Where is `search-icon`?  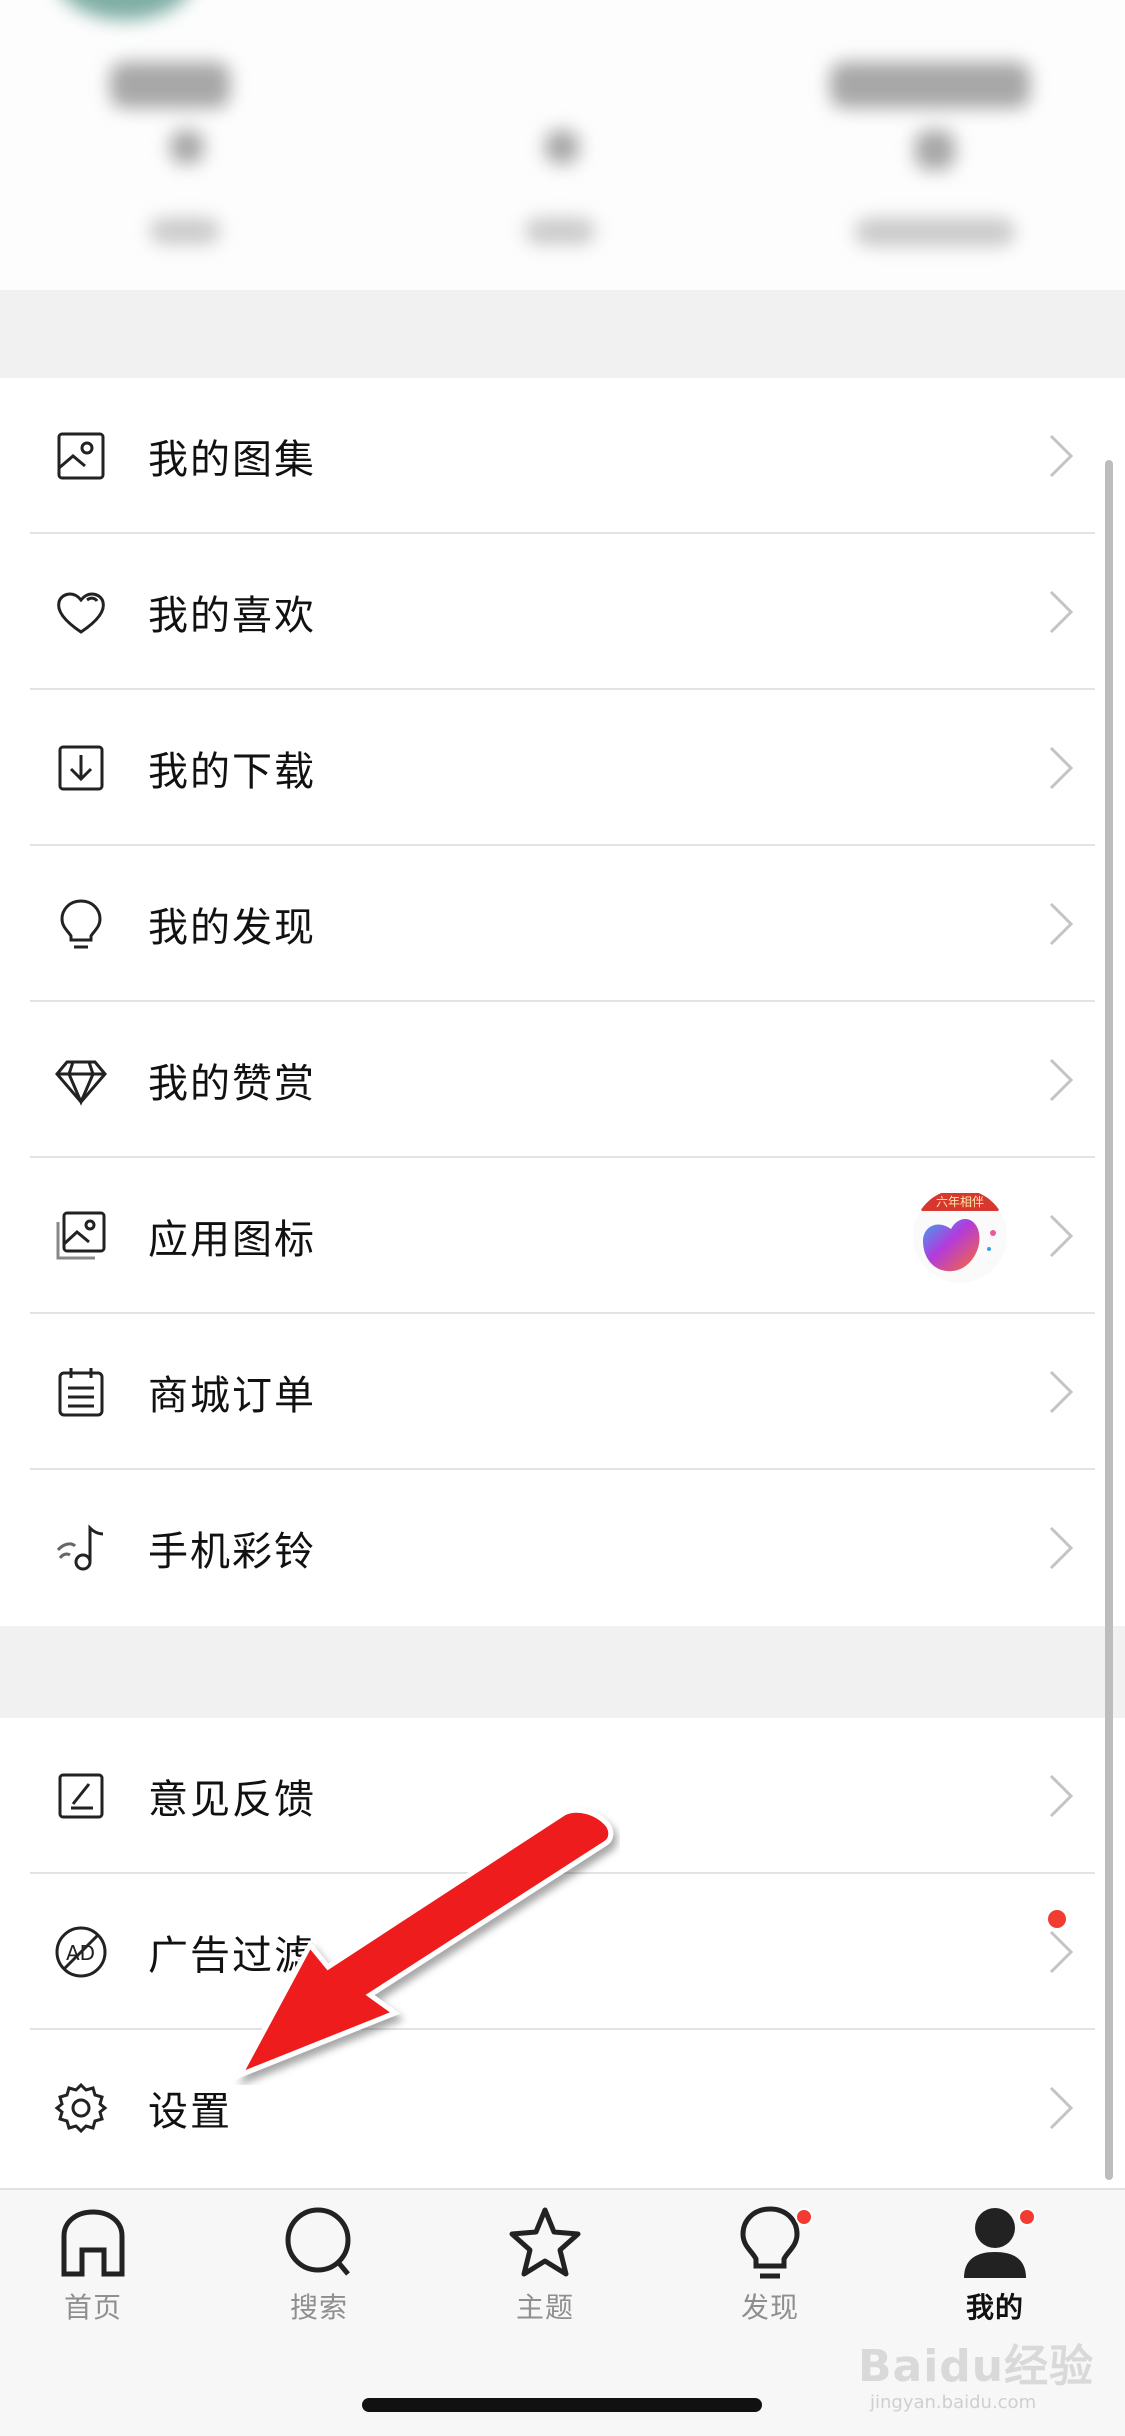 search-icon is located at coordinates (318, 2241).